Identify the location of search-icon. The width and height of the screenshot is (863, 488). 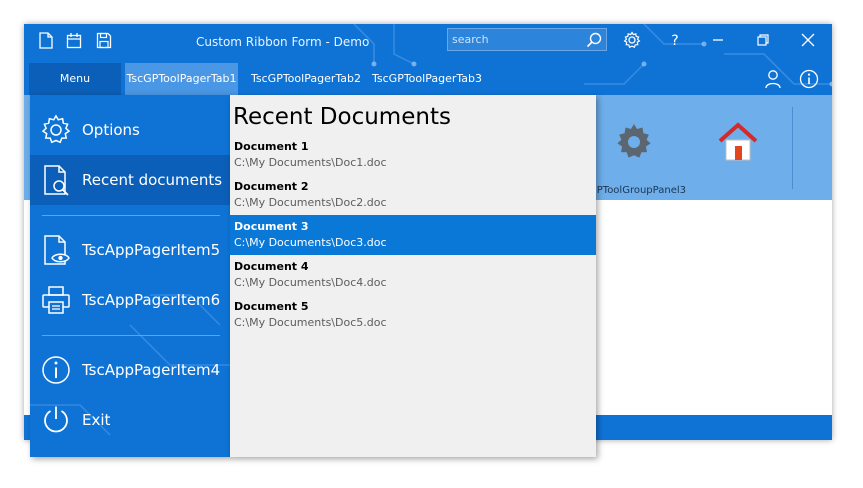
(594, 40).